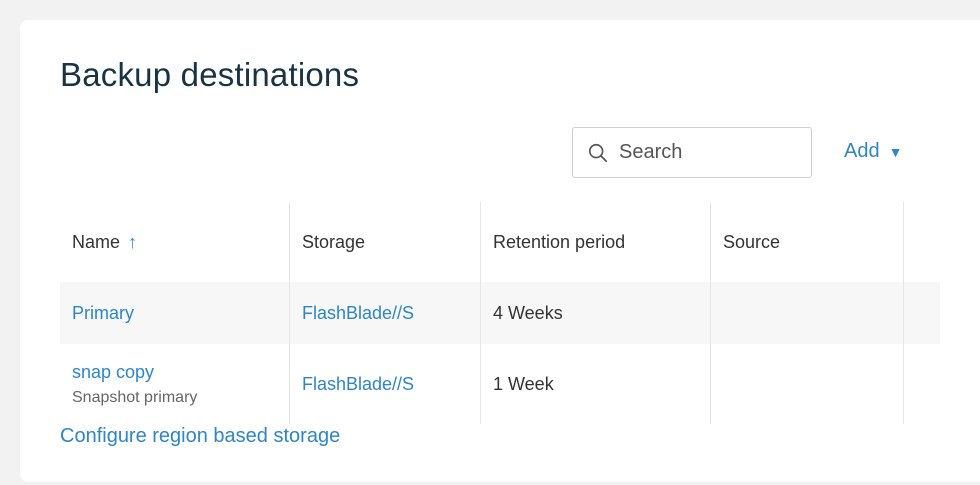 Image resolution: width=980 pixels, height=485 pixels. Describe the element at coordinates (807, 242) in the screenshot. I see `column-header-source: Source` at that location.